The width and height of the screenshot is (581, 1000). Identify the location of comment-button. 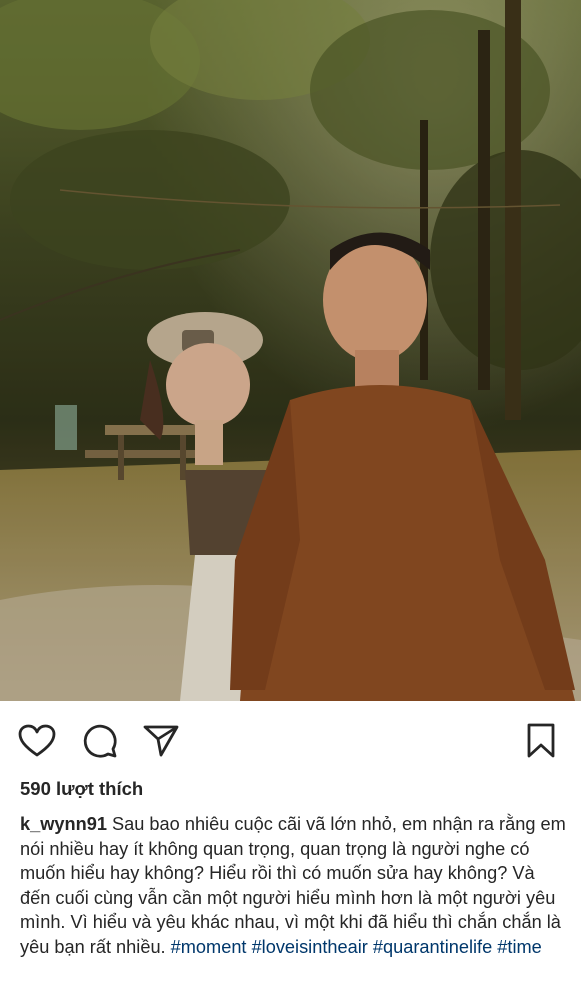
(100, 741).